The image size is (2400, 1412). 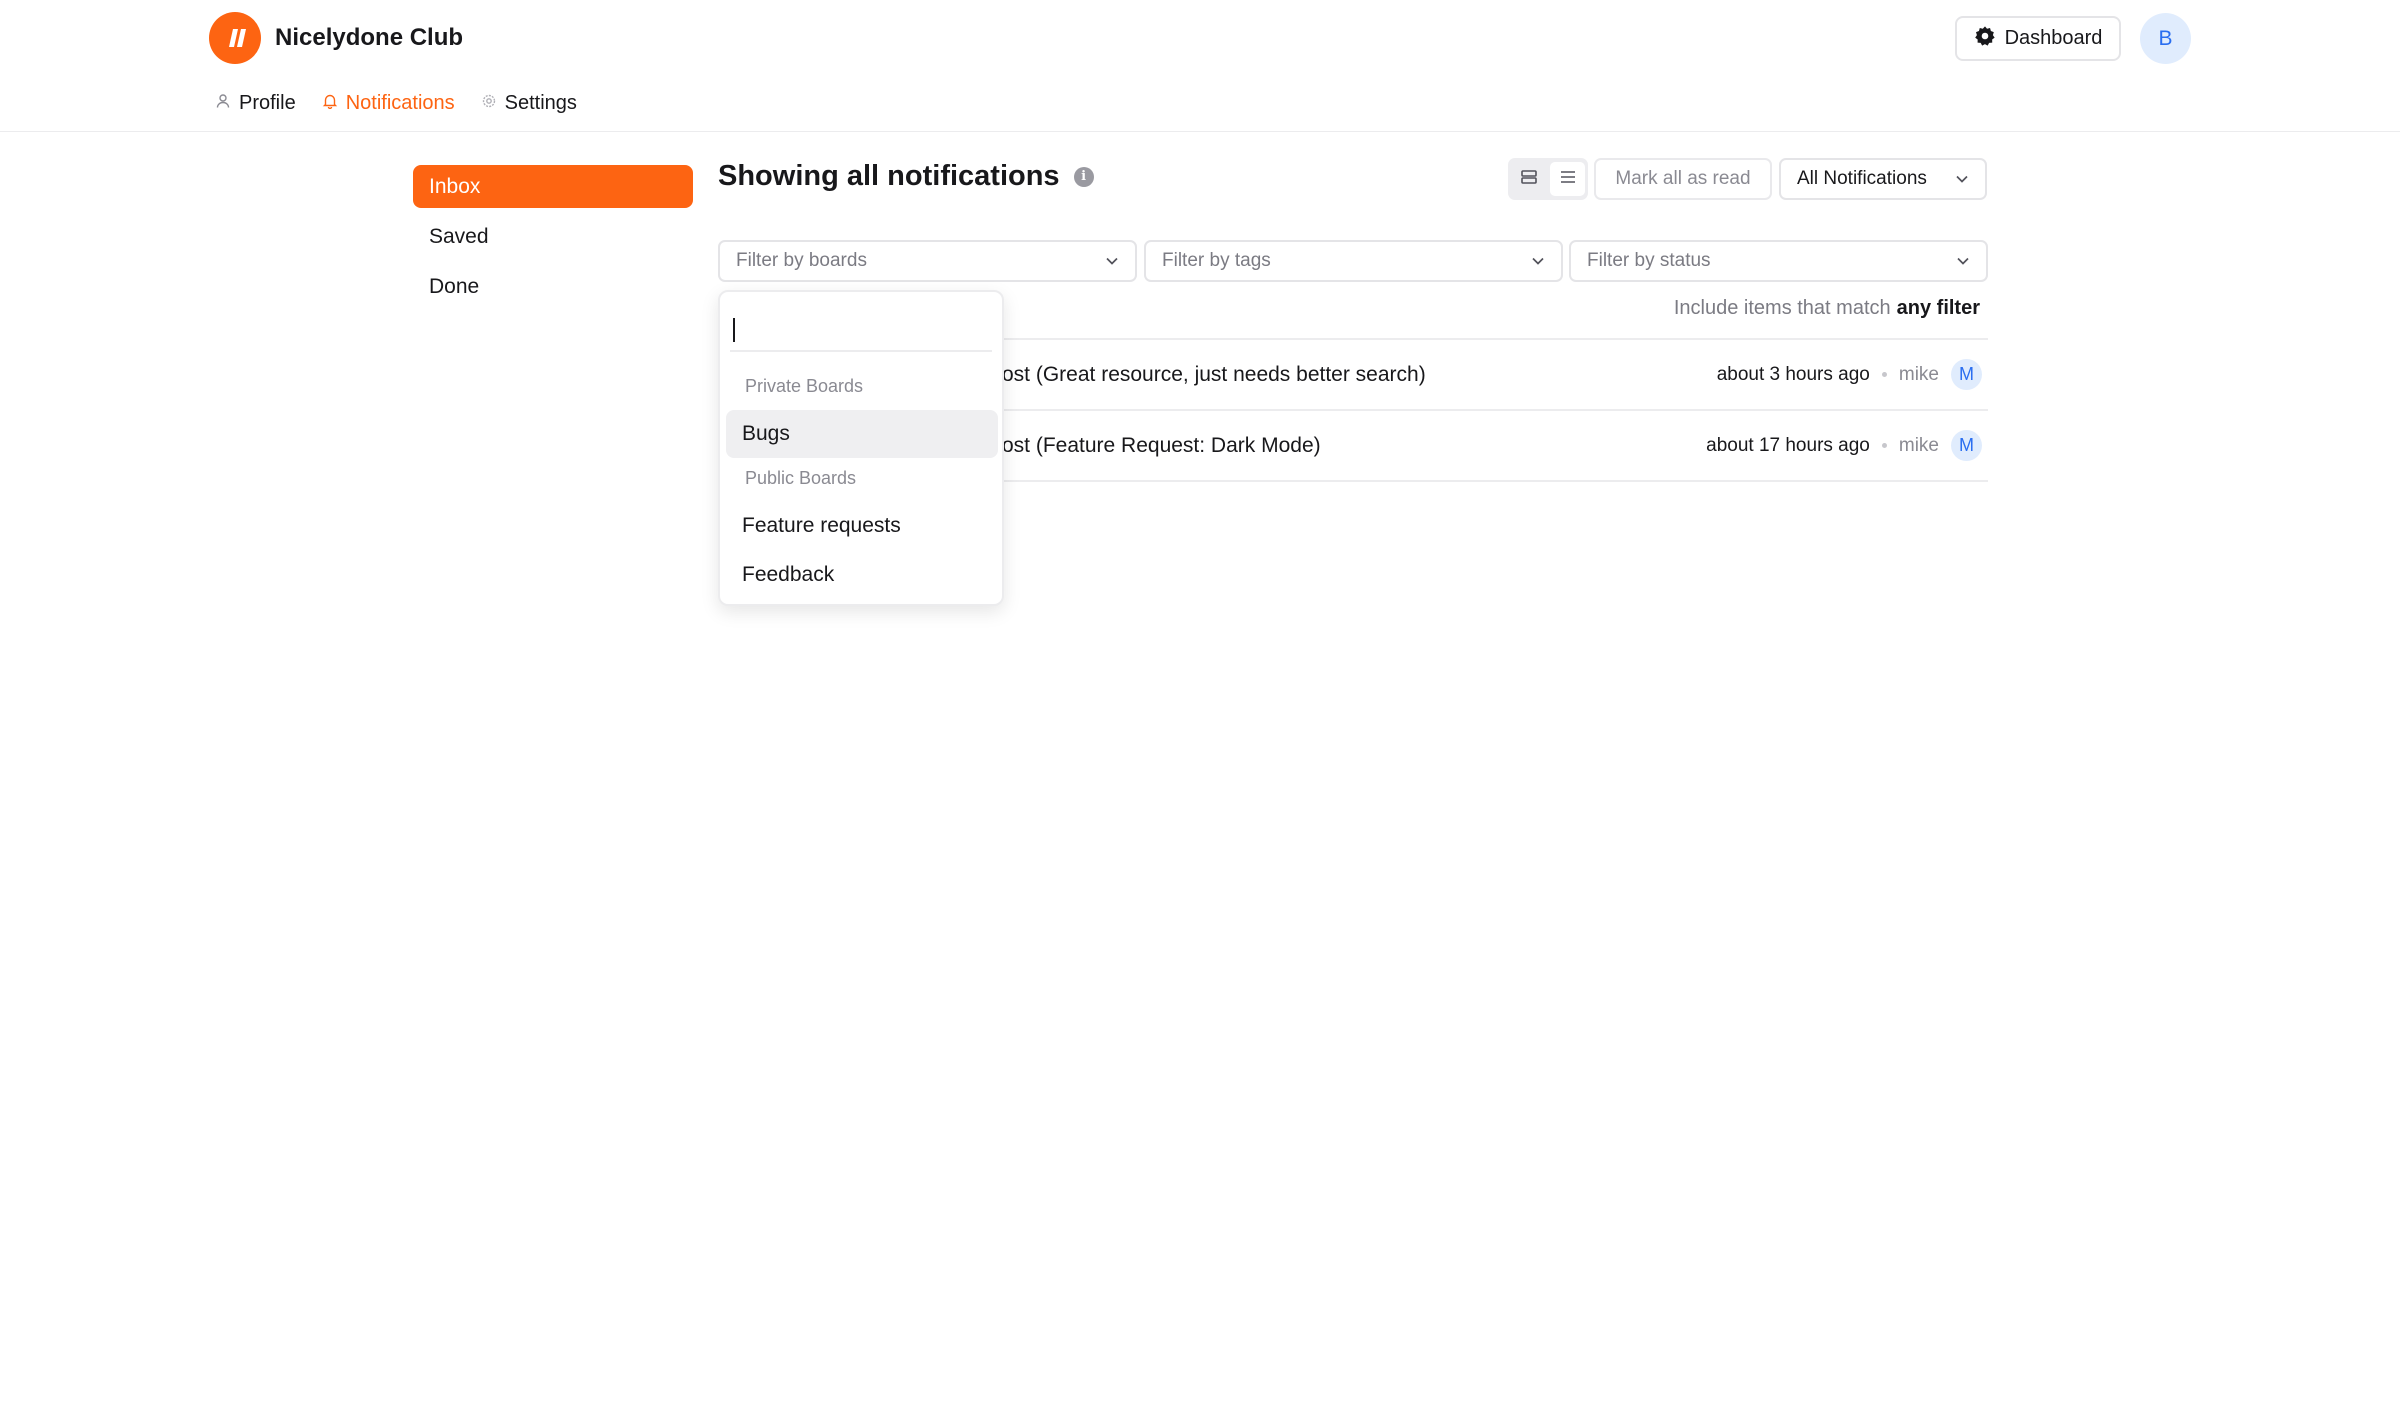 What do you see at coordinates (330, 103) in the screenshot?
I see `bell-icon` at bounding box center [330, 103].